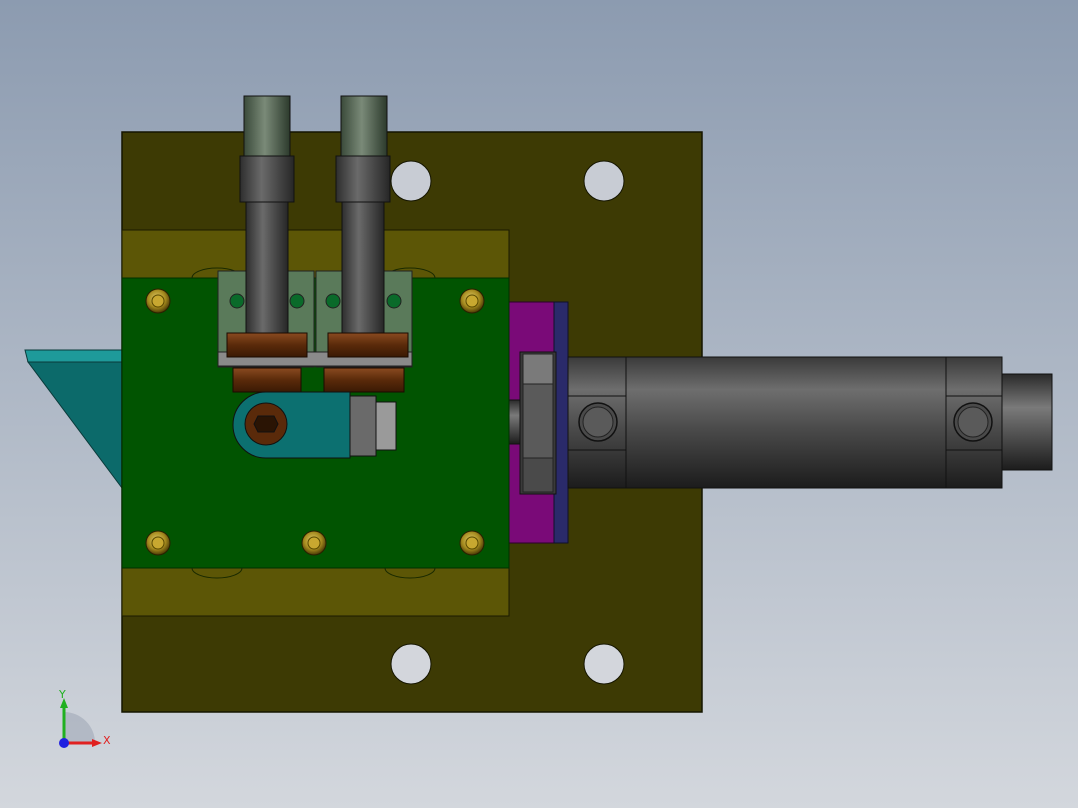 Image resolution: width=1078 pixels, height=808 pixels. What do you see at coordinates (810, 422) in the screenshot?
I see `air-cylinder` at bounding box center [810, 422].